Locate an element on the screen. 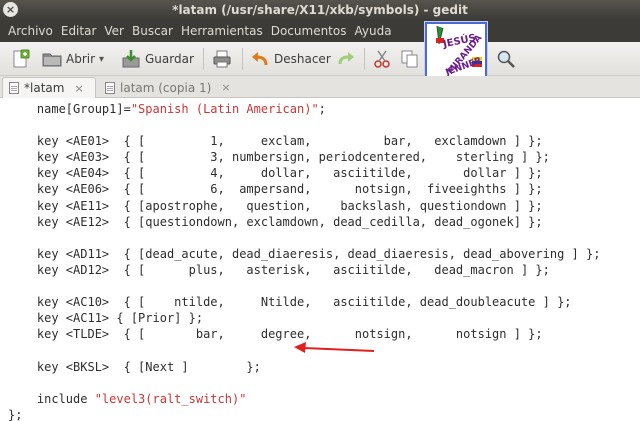  watermark-logo: JESÚS MIRANDA JENNER is located at coordinates (456, 52).